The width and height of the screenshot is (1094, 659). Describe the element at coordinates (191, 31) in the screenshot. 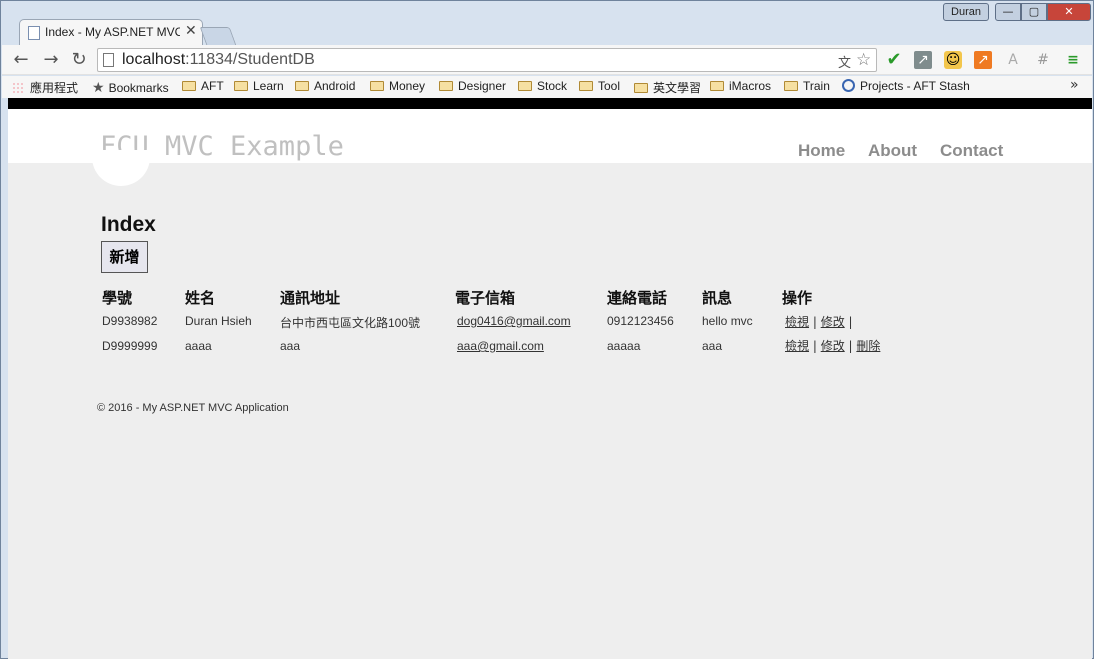

I see `tab-close-icon: ✕` at that location.